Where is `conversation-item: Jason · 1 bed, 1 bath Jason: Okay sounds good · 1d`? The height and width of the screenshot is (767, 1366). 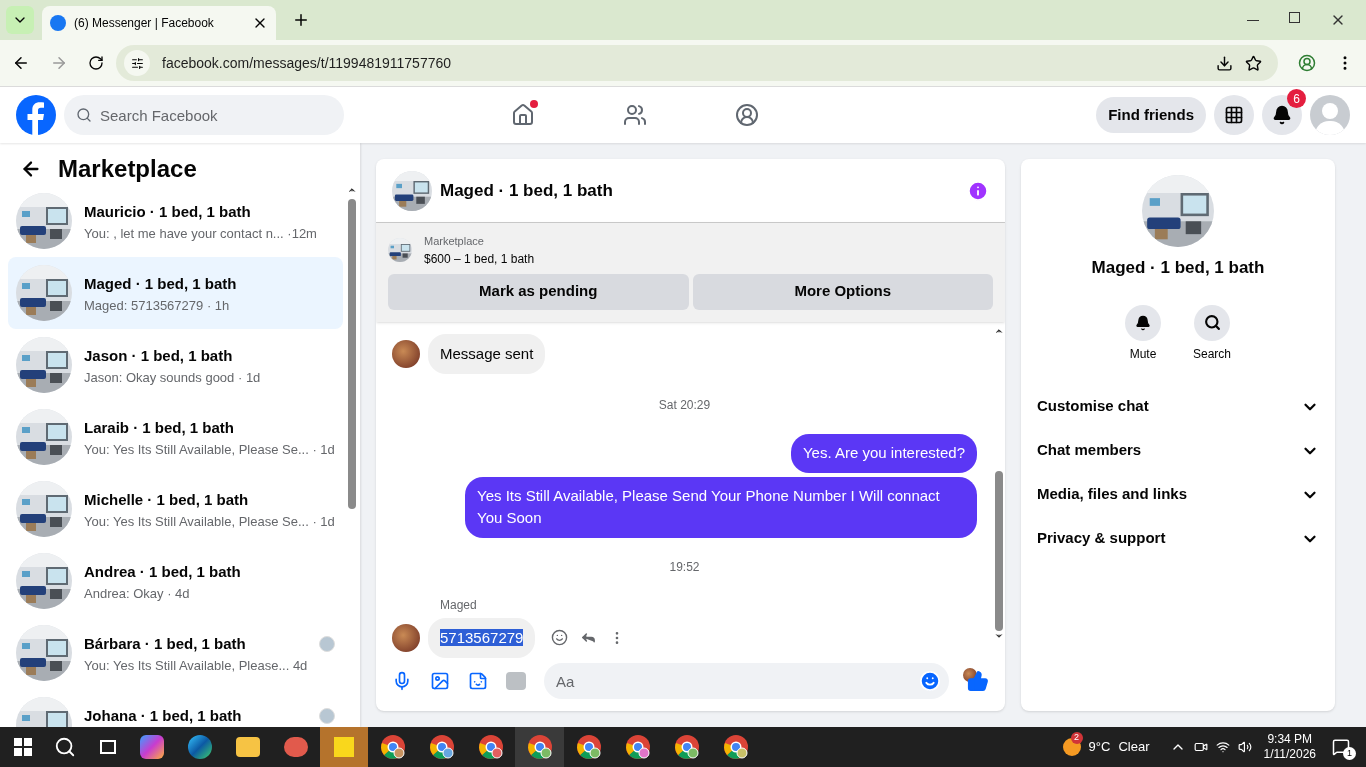
conversation-item: Jason · 1 bed, 1 bath Jason: Okay sounds good · 1d is located at coordinates (176, 365).